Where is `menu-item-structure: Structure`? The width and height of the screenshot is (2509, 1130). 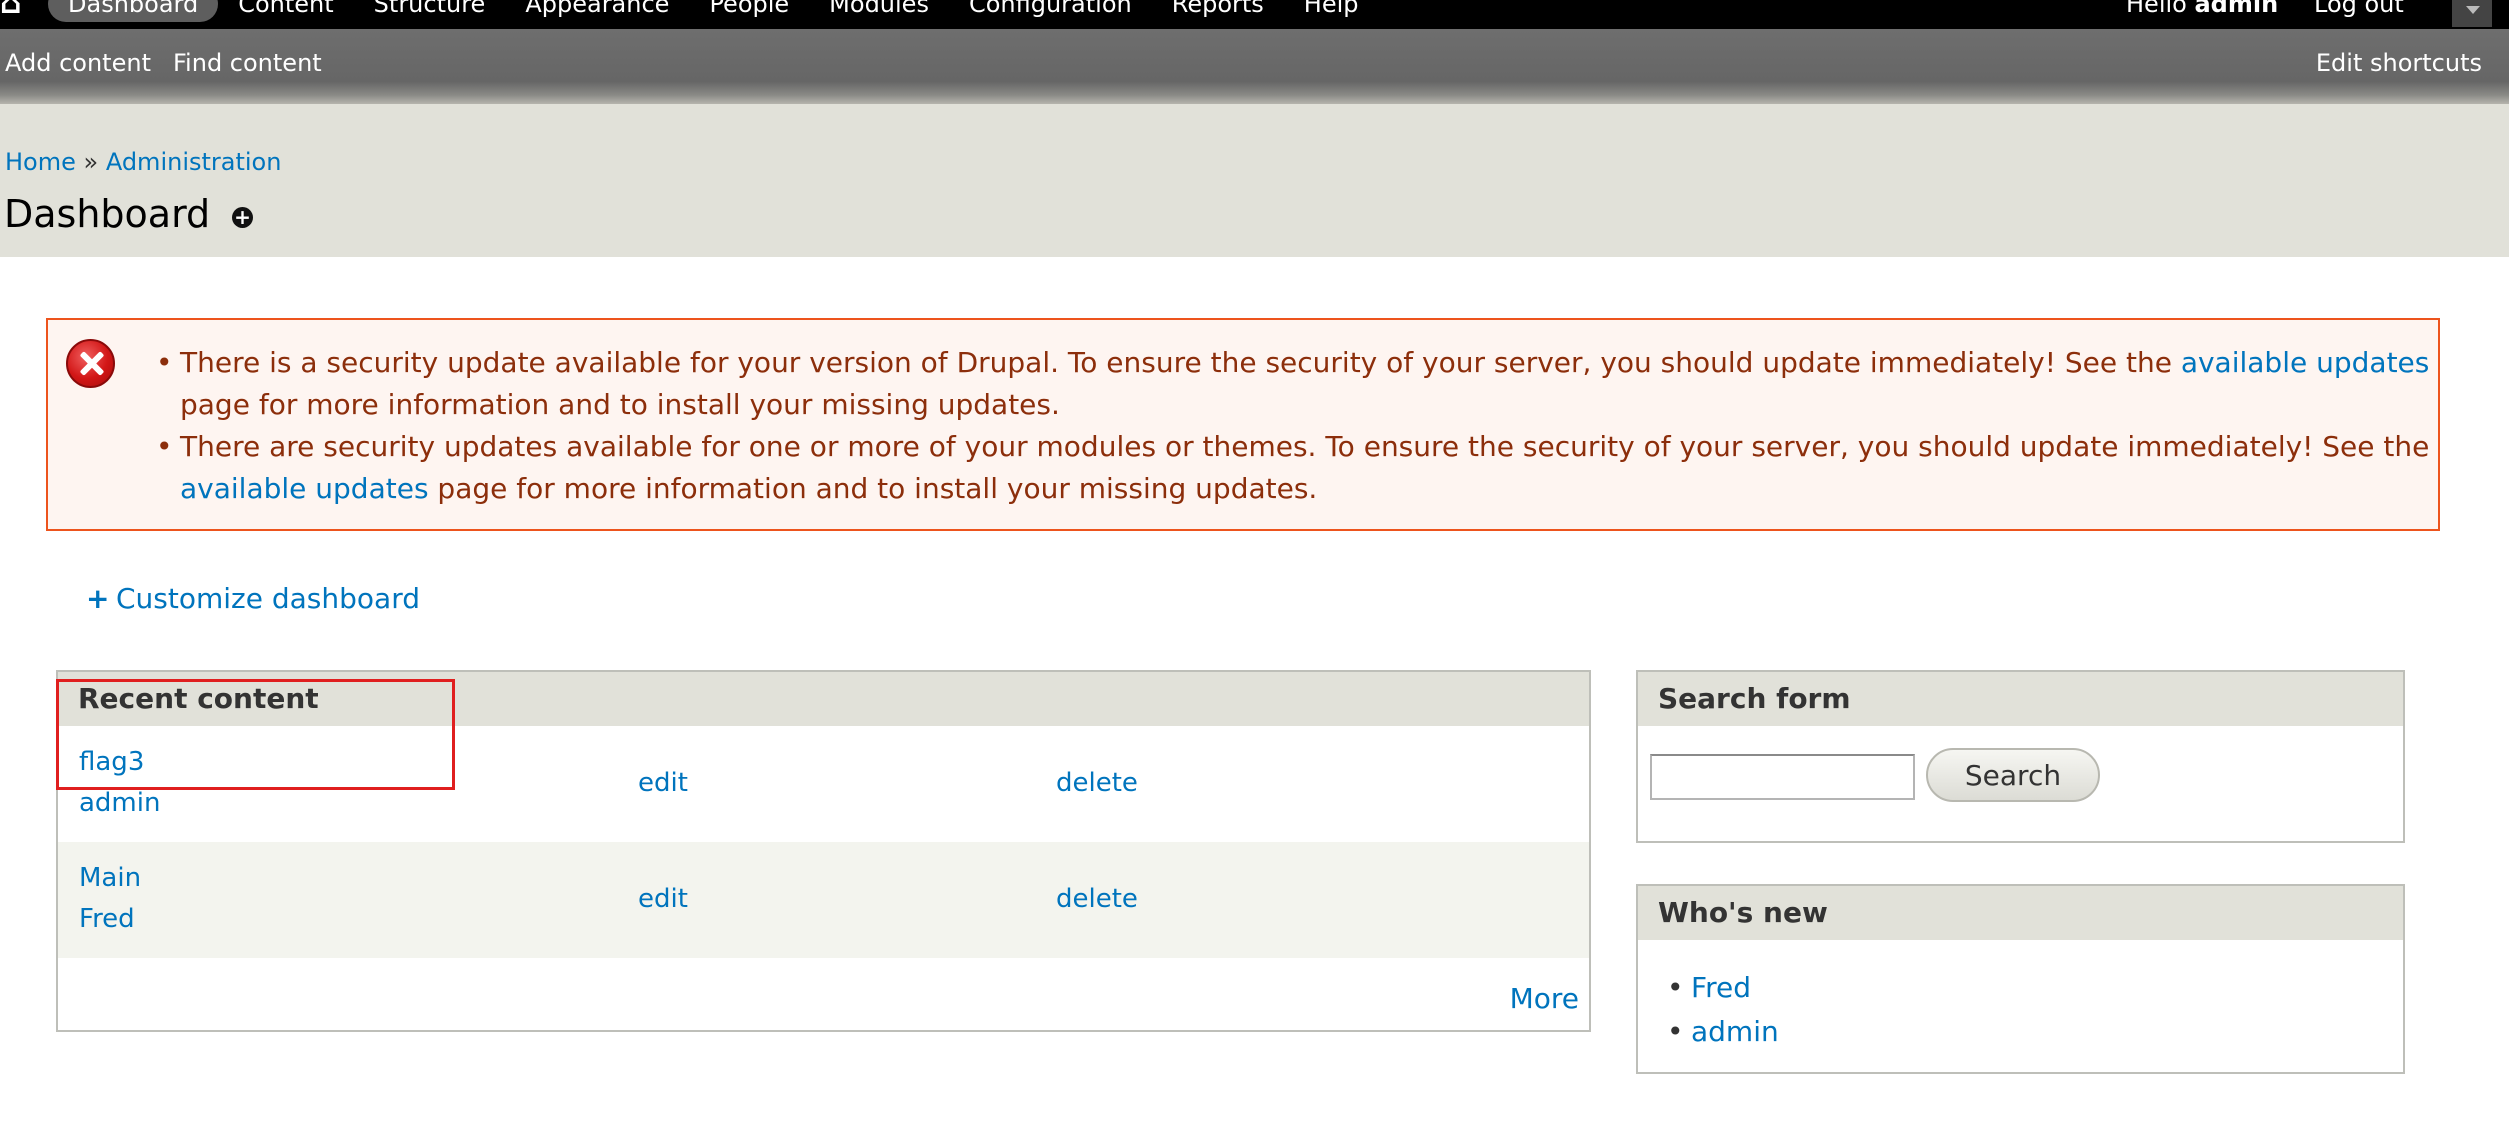
menu-item-structure: Structure is located at coordinates (430, 11).